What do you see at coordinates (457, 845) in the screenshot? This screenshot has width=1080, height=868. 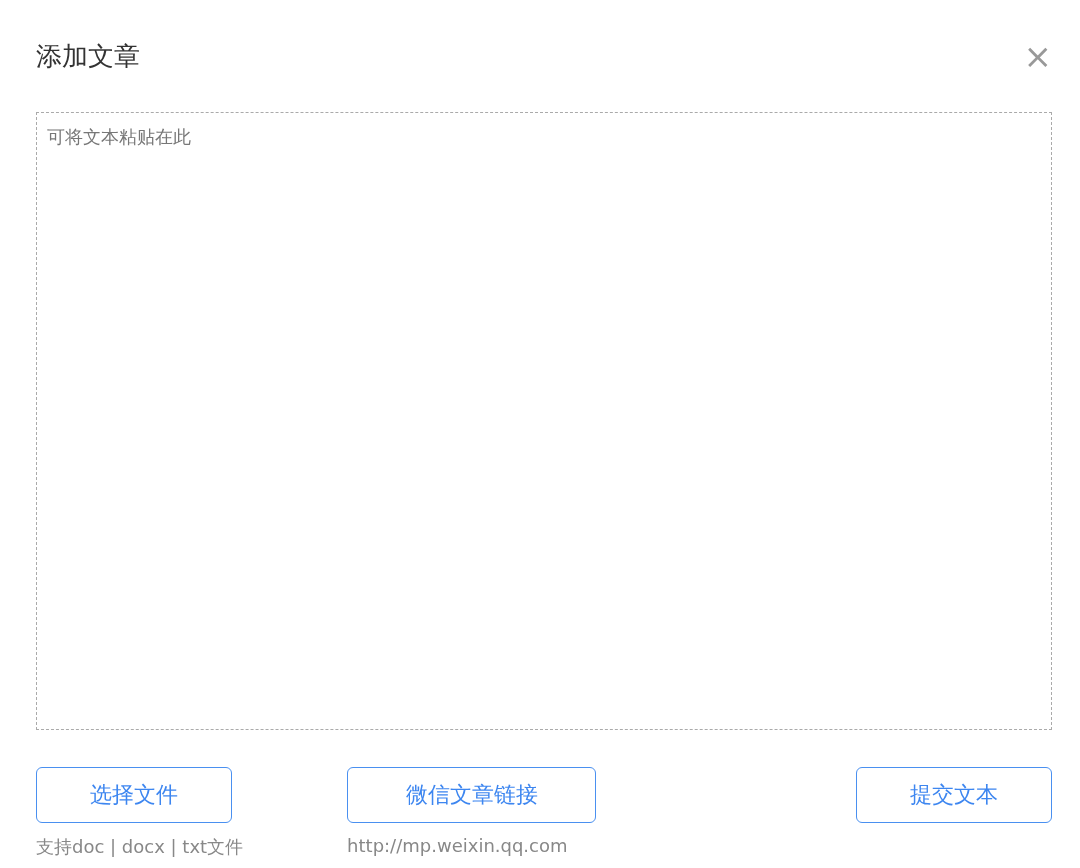 I see `hint-text: http://mp.weixin.qq.com` at bounding box center [457, 845].